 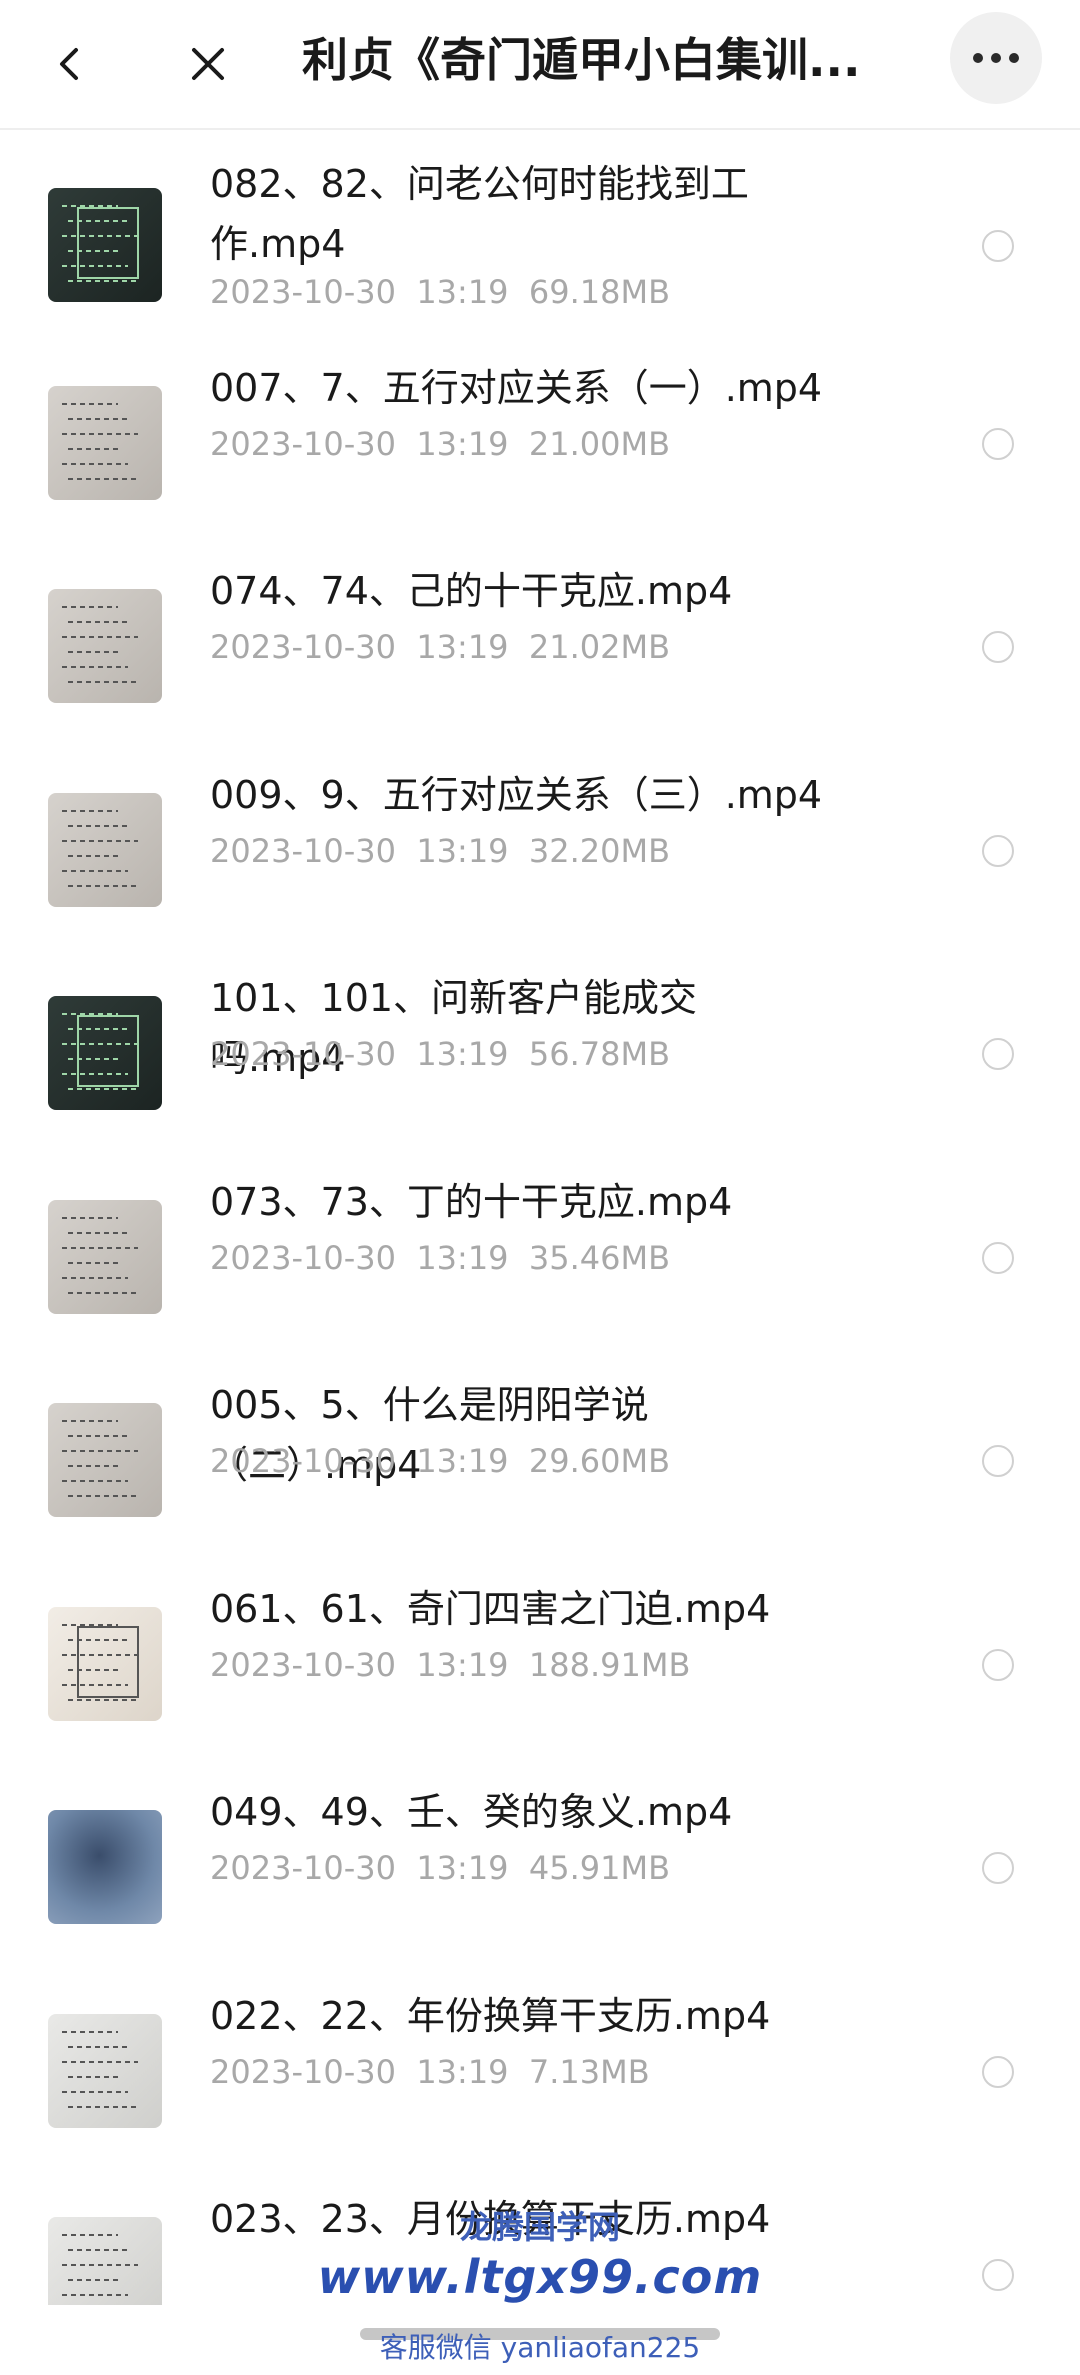 What do you see at coordinates (516, 794) in the screenshot?
I see `file-name: 009、9、五行对应关系（三）.mp4` at bounding box center [516, 794].